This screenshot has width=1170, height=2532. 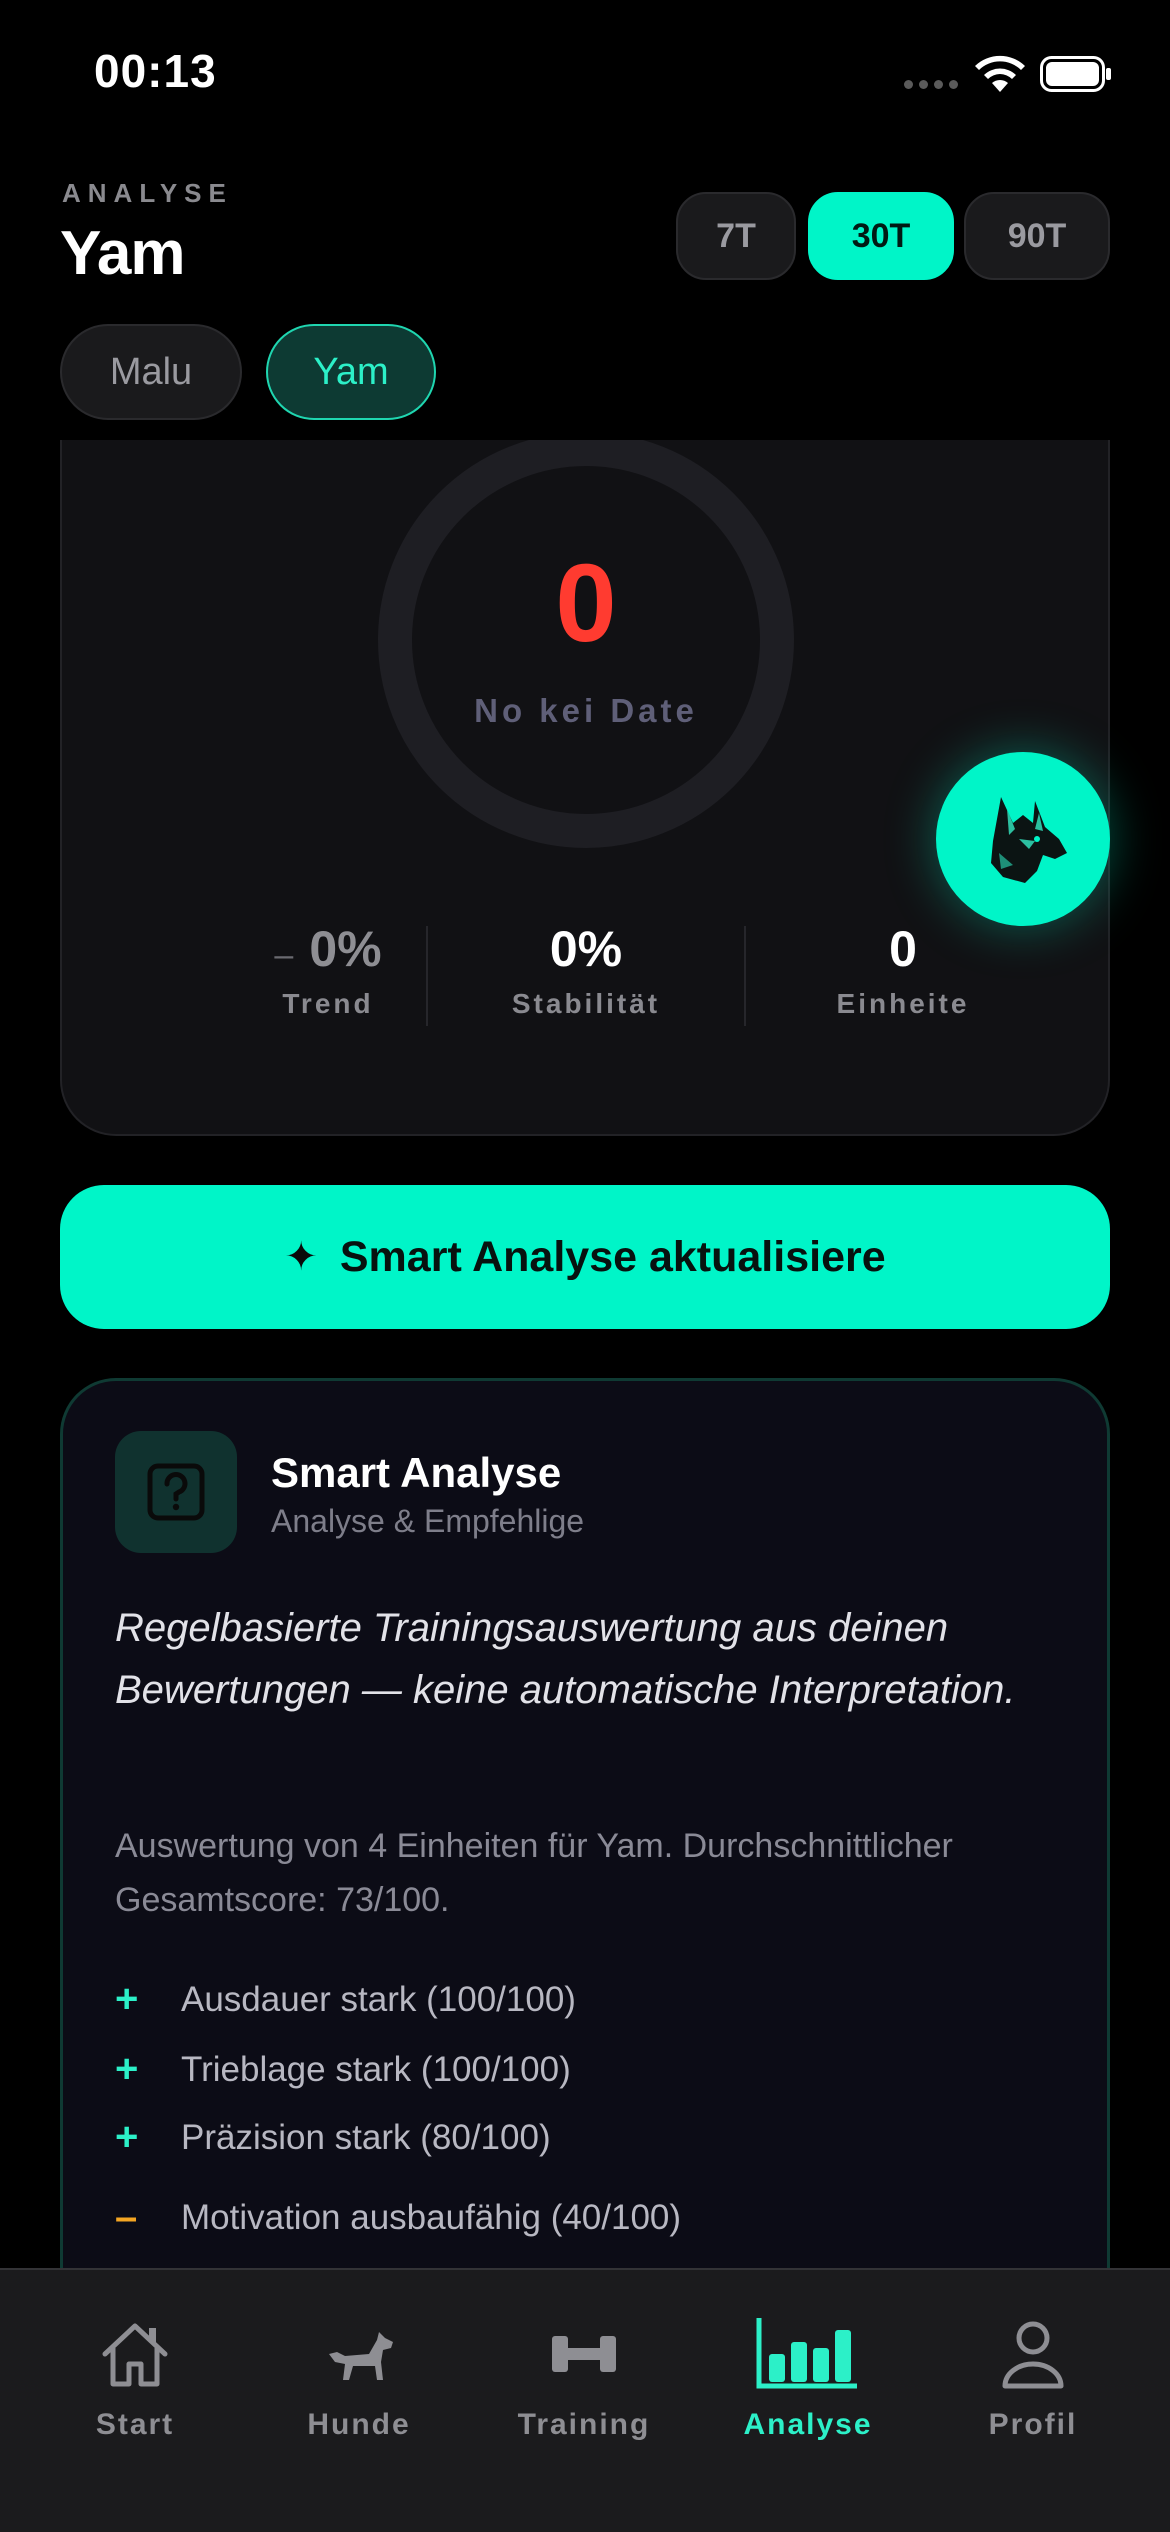 I want to click on tab-hunde: Hunde, so click(x=359, y=2384).